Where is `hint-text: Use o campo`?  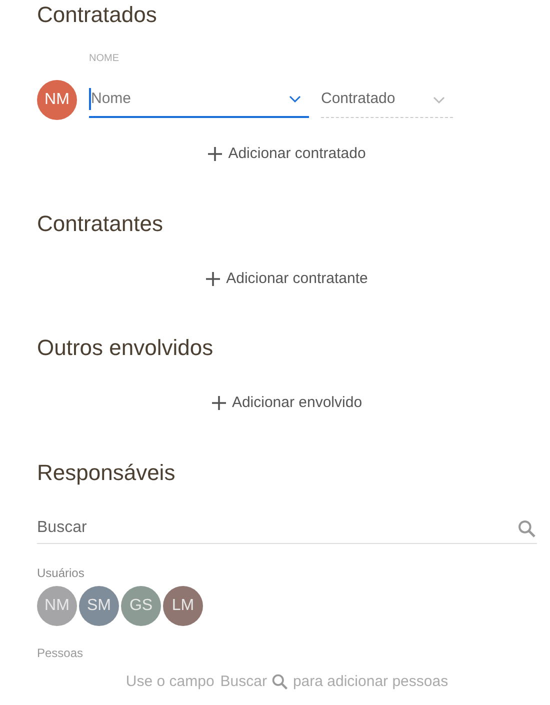 hint-text: Use o campo is located at coordinates (170, 682).